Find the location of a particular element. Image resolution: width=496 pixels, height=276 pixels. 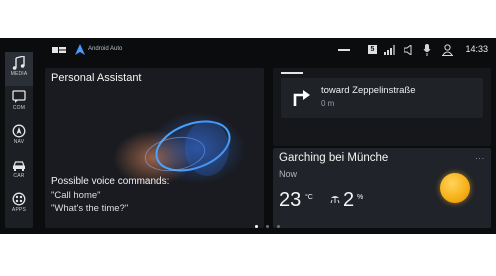

navigation-tile: toward Zeppelinstraße 0 m is located at coordinates (382, 107).